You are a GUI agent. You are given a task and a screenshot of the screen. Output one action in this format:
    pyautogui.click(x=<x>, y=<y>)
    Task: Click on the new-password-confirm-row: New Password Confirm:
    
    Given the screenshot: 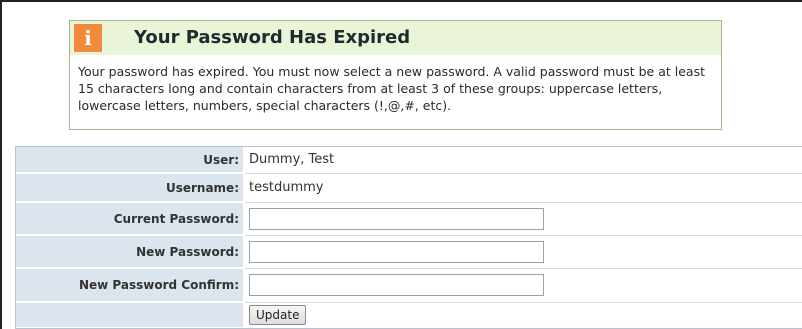 What is the action you would take?
    pyautogui.click(x=409, y=285)
    